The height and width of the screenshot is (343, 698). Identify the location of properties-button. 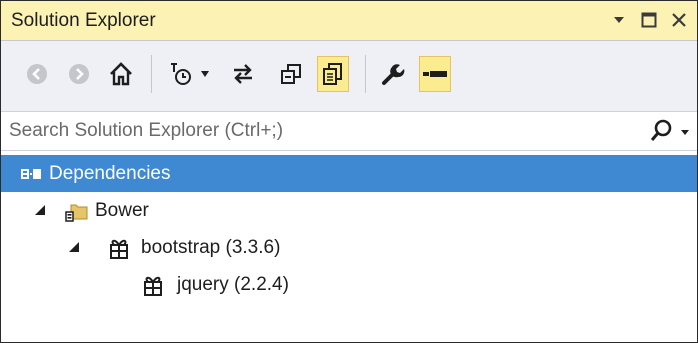
(393, 74).